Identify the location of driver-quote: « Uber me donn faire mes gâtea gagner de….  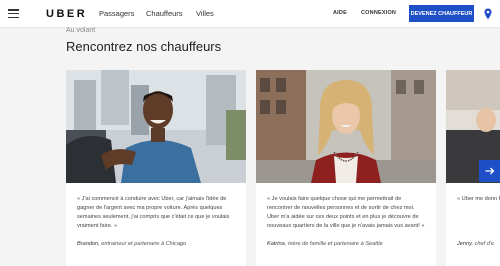
(478, 199).